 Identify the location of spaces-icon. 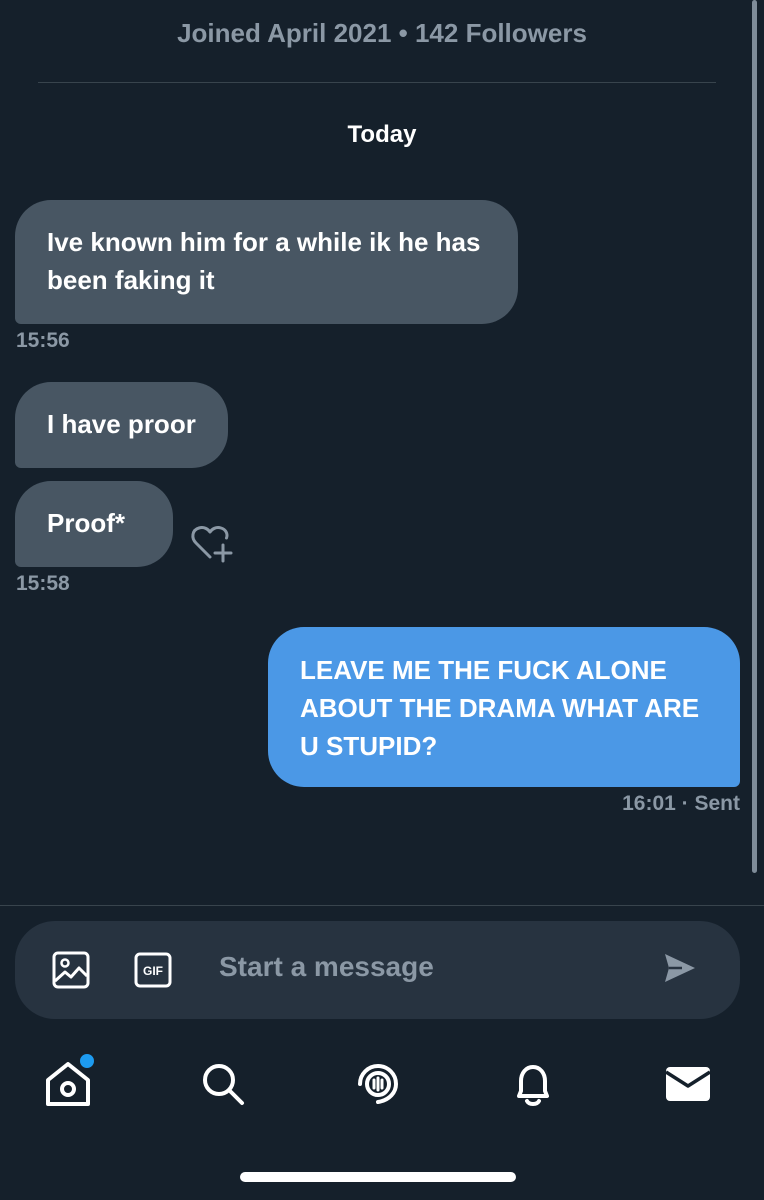
(378, 1084).